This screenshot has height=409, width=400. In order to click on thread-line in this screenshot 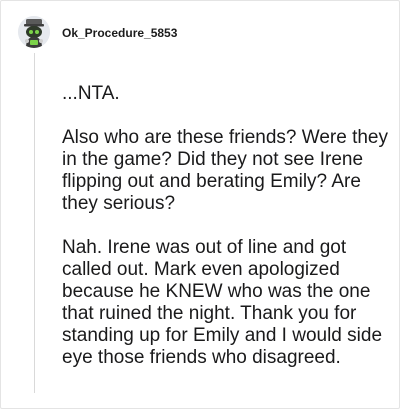, I will do `click(34, 223)`.